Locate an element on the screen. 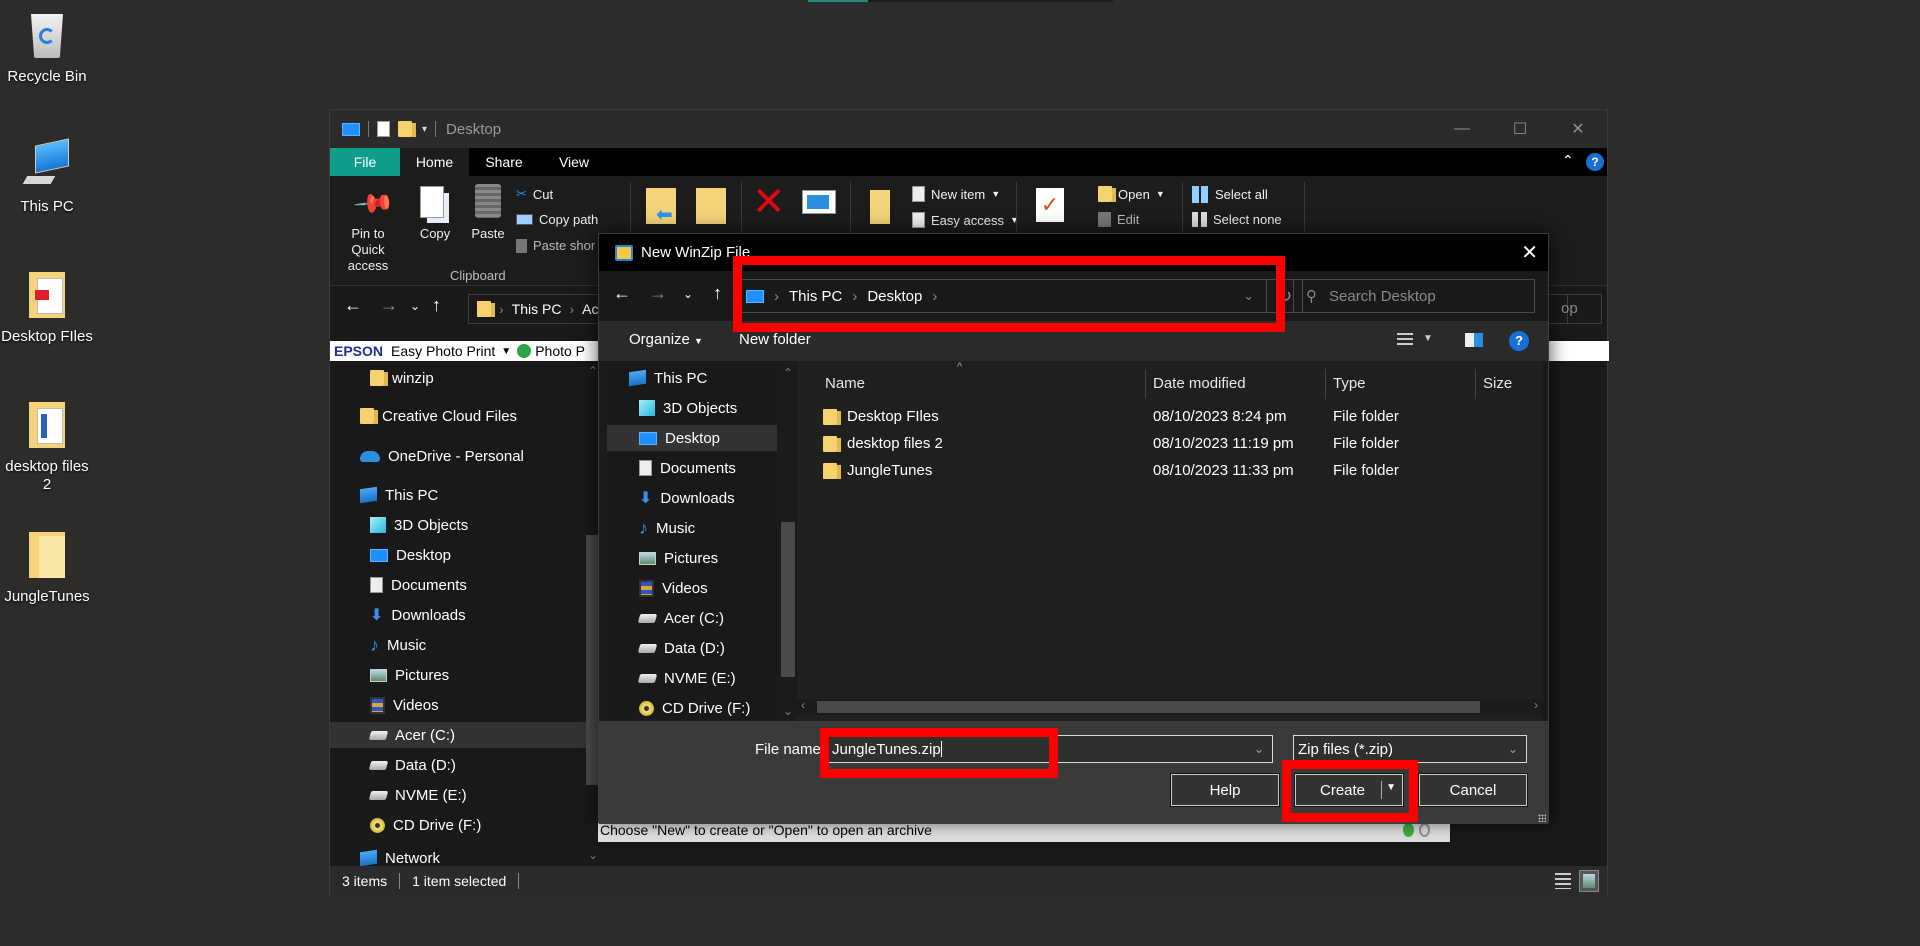 The height and width of the screenshot is (946, 1920). easy-access-button: Easy access ▼ is located at coordinates (965, 220).